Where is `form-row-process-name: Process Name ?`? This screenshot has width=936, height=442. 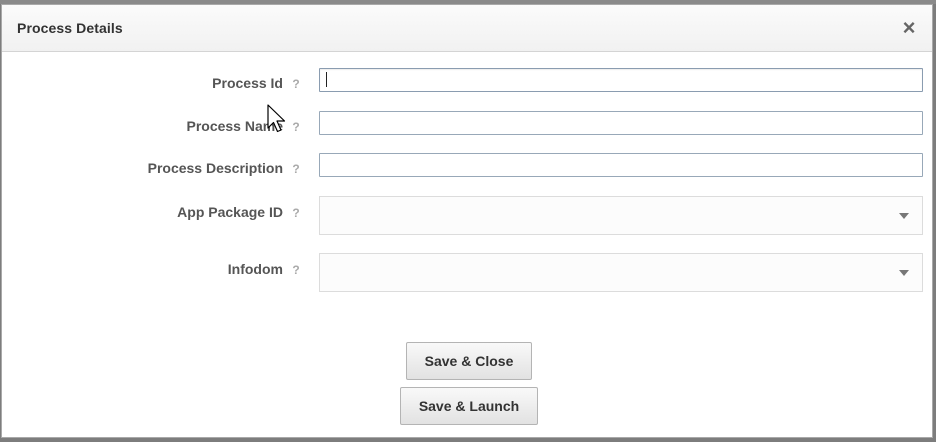 form-row-process-name: Process Name ? is located at coordinates (467, 130).